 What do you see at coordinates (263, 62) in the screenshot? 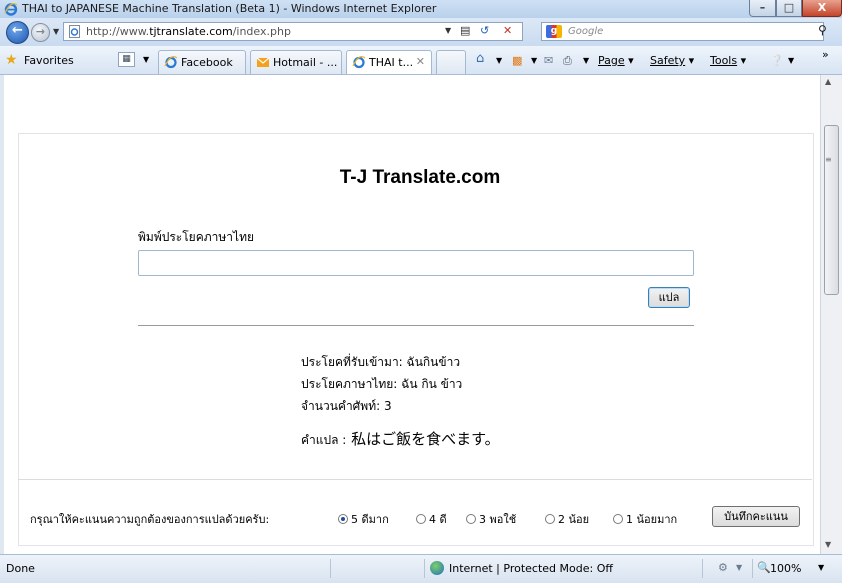
I see `hotmail-icon` at bounding box center [263, 62].